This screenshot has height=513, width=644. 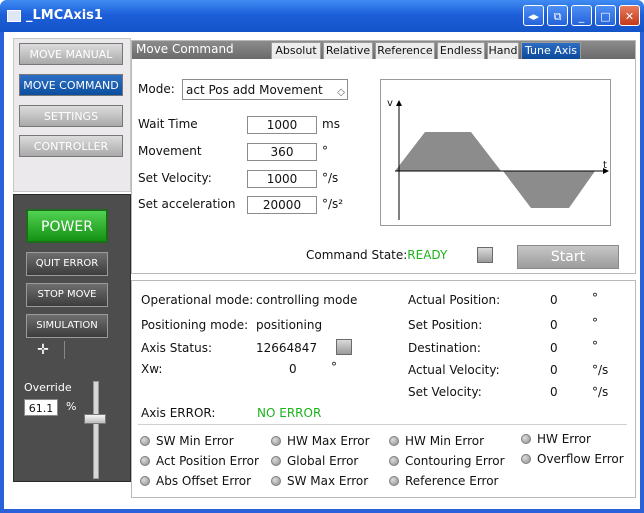 I want to click on actual-velocity-label: Actual Velocity:, so click(x=454, y=370).